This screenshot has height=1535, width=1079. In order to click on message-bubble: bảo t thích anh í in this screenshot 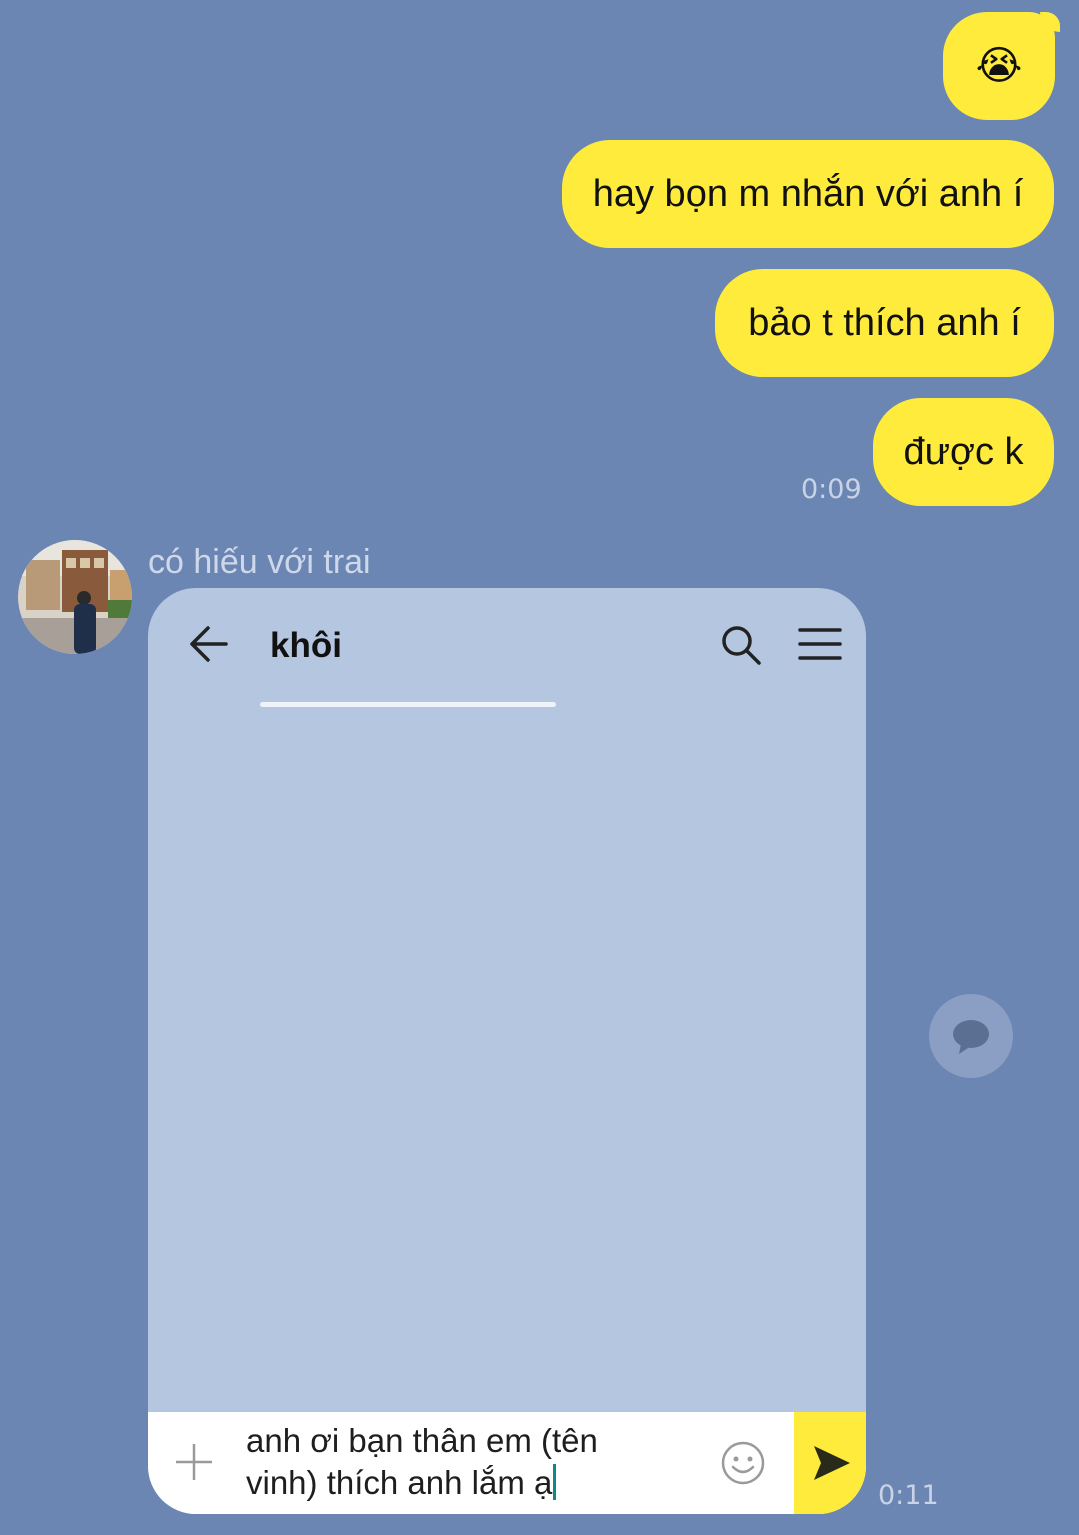, I will do `click(884, 323)`.